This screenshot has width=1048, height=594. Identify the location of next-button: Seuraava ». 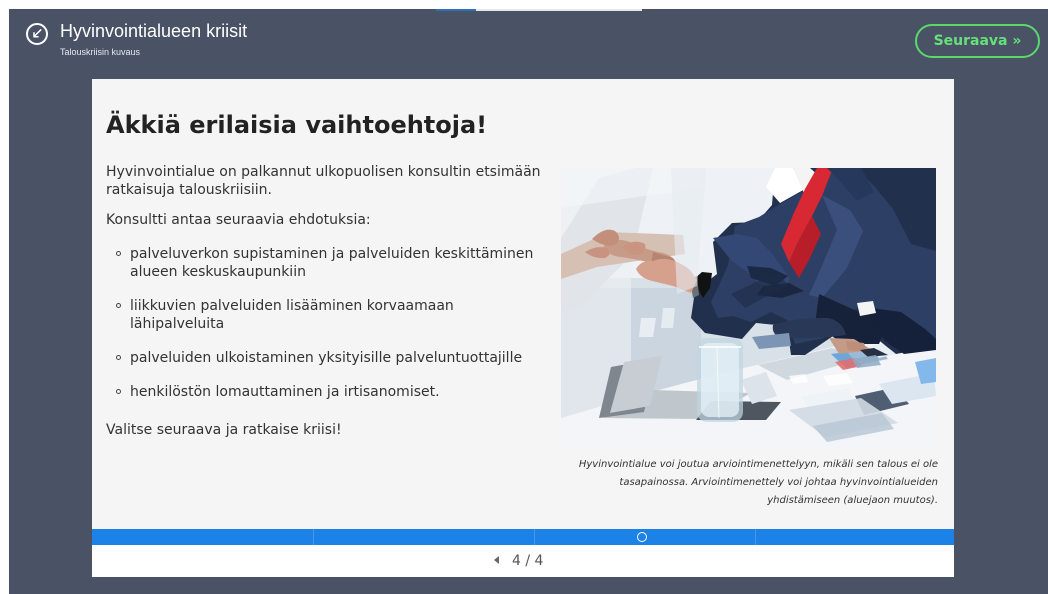
(977, 41).